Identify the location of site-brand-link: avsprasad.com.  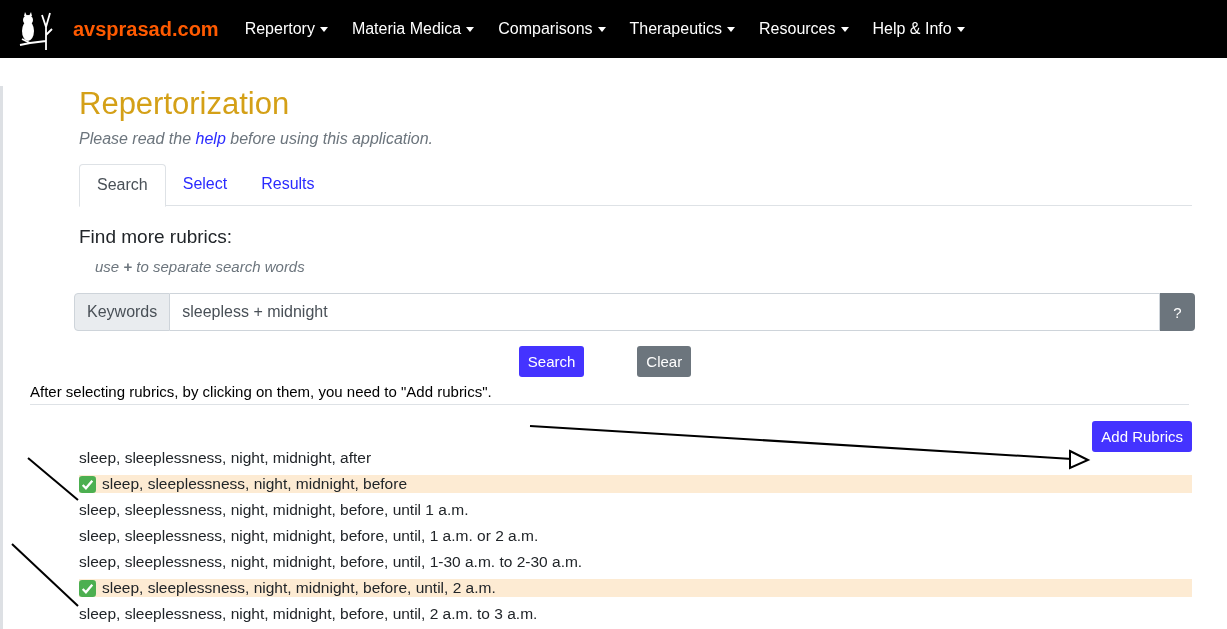
(146, 29).